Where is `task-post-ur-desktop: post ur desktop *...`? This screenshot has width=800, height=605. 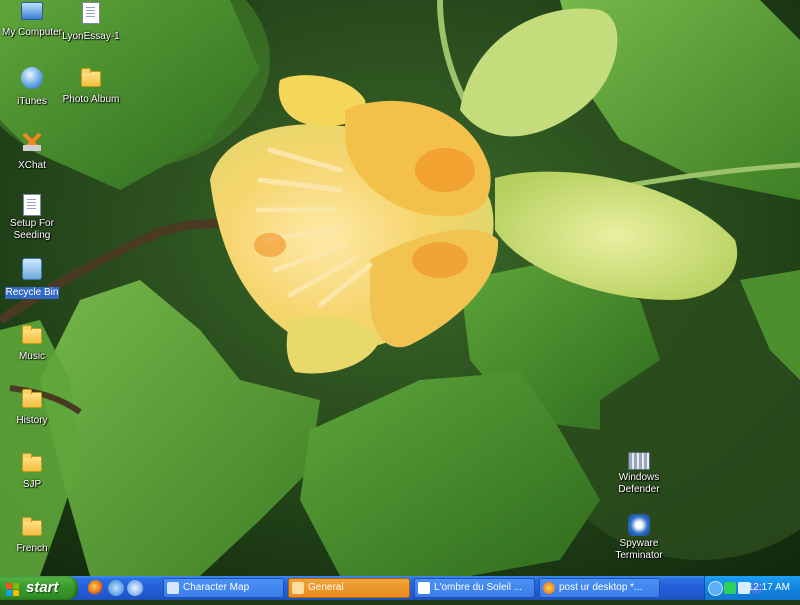 task-post-ur-desktop: post ur desktop *... is located at coordinates (599, 588).